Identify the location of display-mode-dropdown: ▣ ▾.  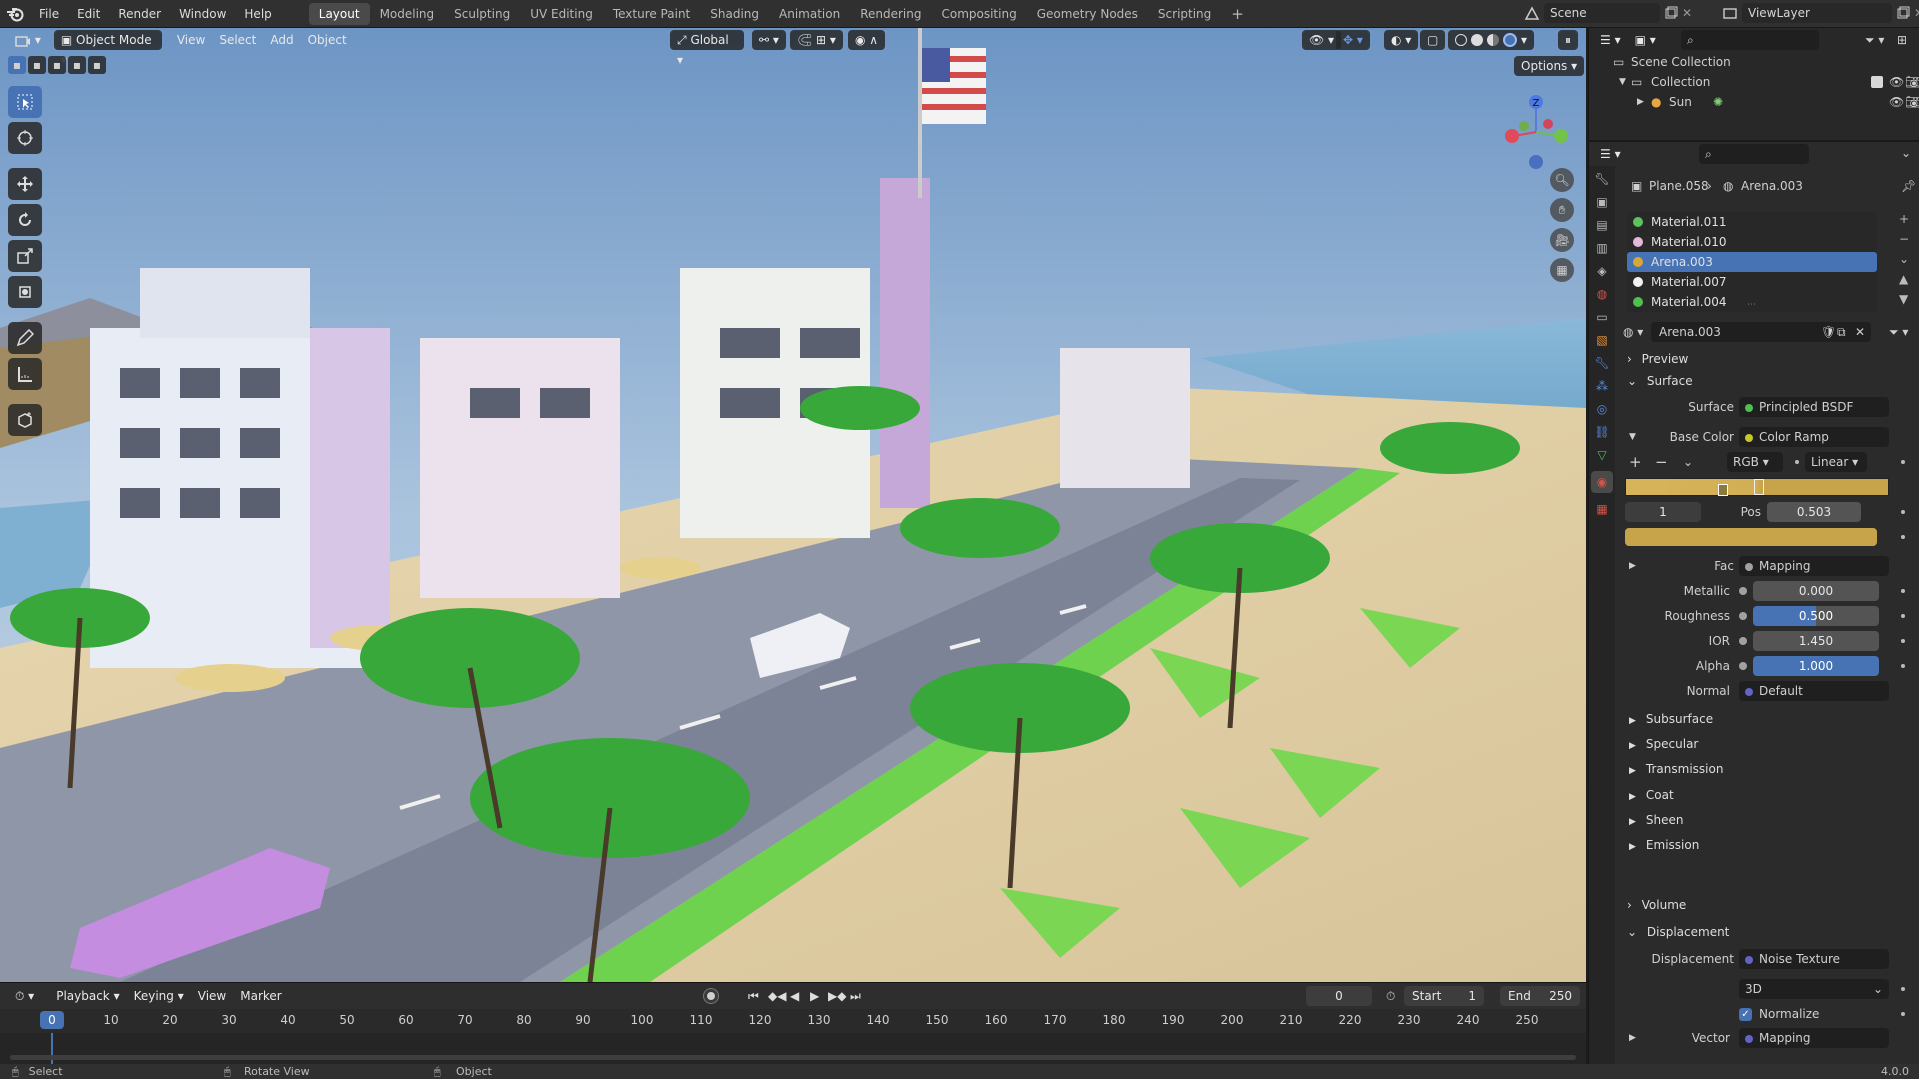
(1645, 40).